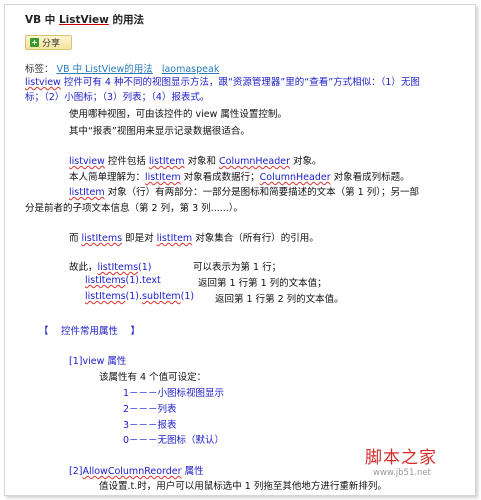  I want to click on share-button: + 分享, so click(48, 42).